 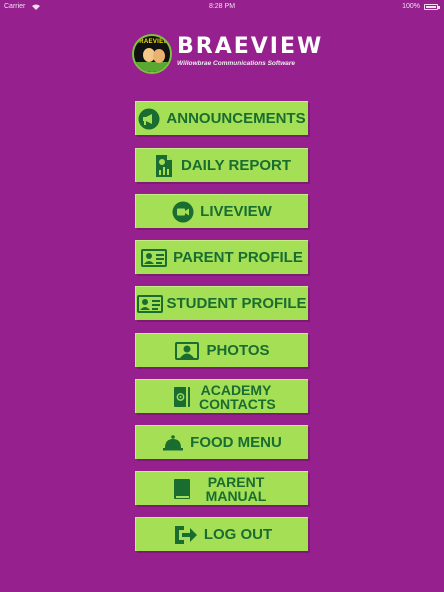 What do you see at coordinates (236, 488) in the screenshot?
I see `parent-manual-label: PARENT MANUAL` at bounding box center [236, 488].